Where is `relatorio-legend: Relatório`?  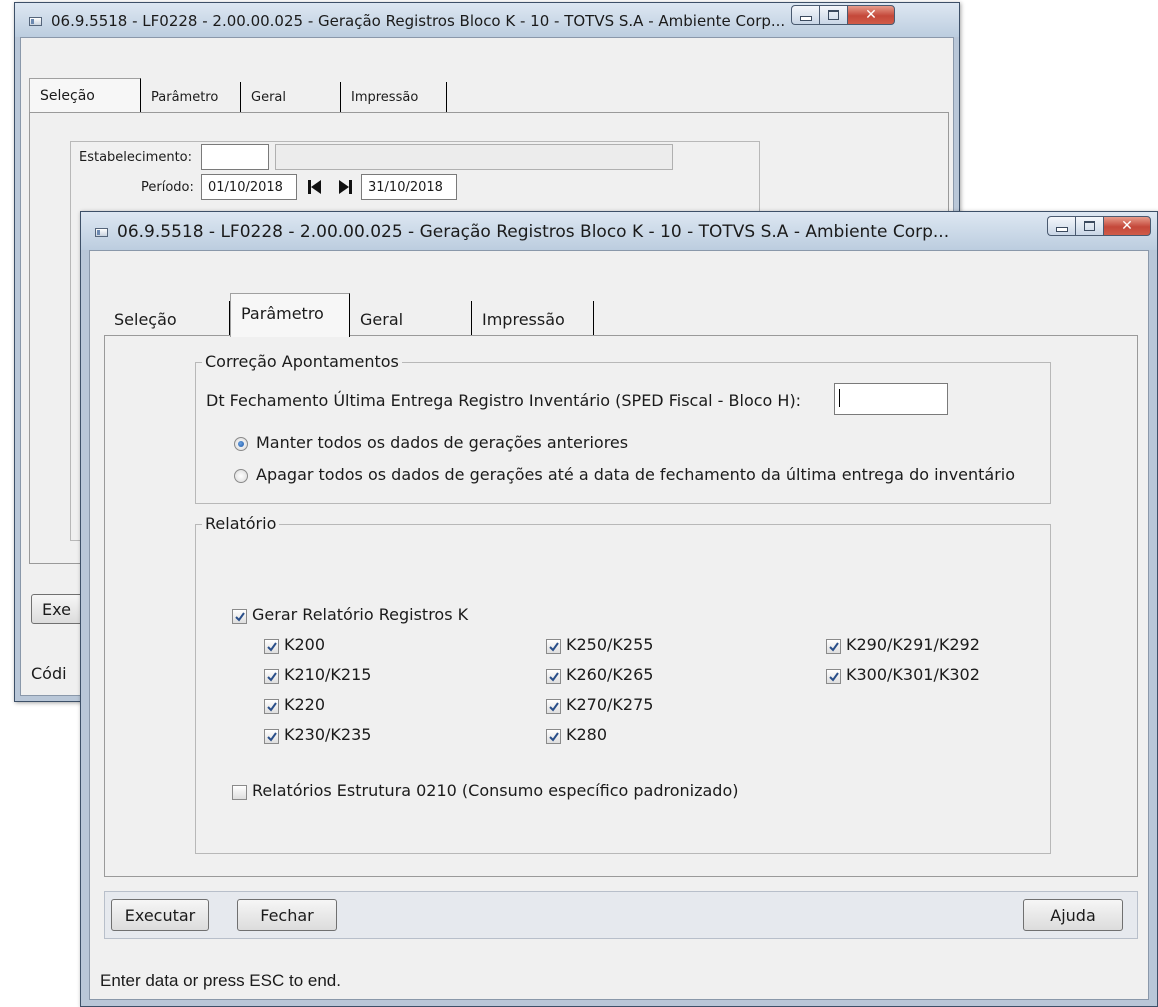
relatorio-legend: Relatório is located at coordinates (241, 523).